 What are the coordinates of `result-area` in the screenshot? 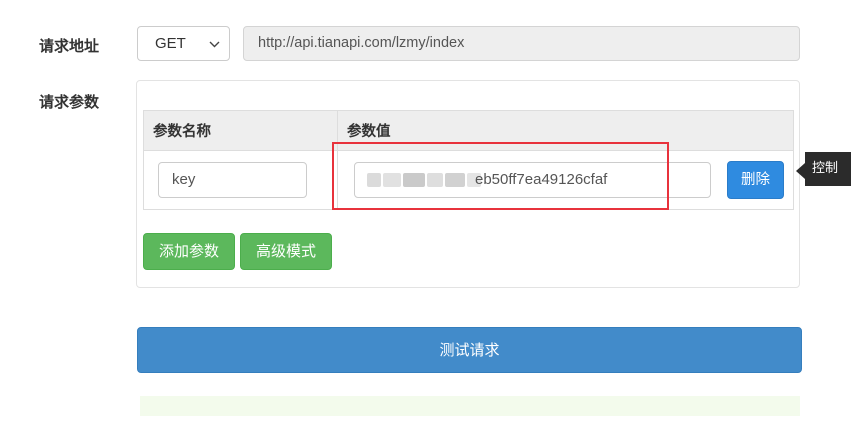 It's located at (470, 406).